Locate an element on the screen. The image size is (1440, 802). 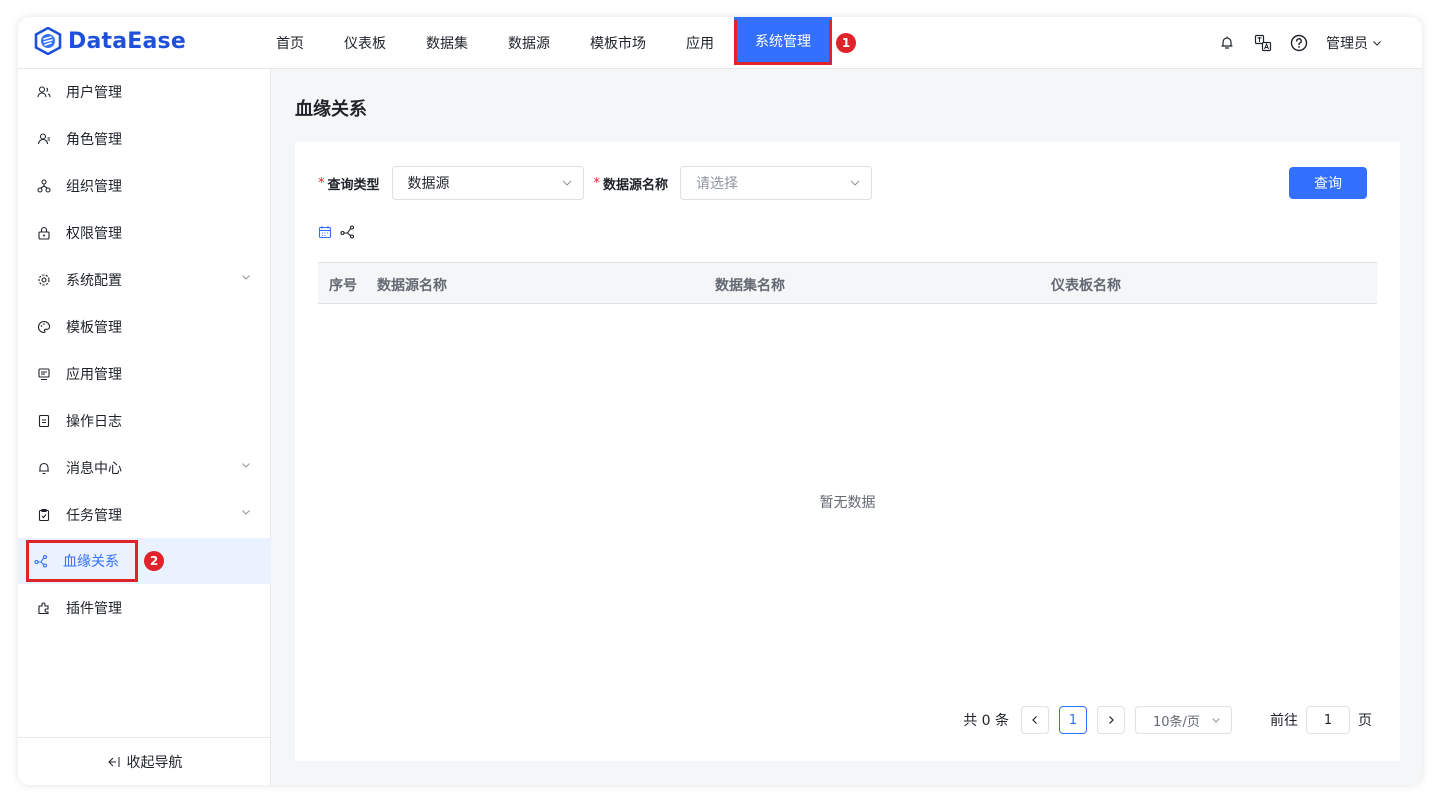
sidebar-item-plugins: 插件管理 is located at coordinates (144, 608).